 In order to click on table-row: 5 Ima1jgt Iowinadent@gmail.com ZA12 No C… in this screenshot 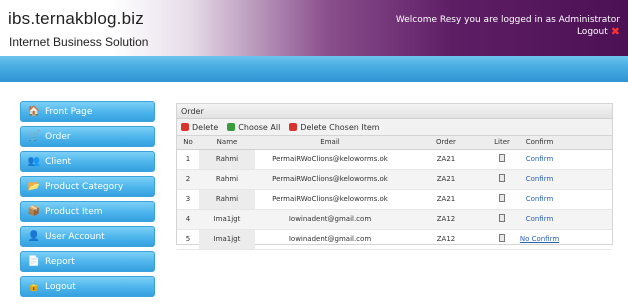, I will do `click(394, 239)`.